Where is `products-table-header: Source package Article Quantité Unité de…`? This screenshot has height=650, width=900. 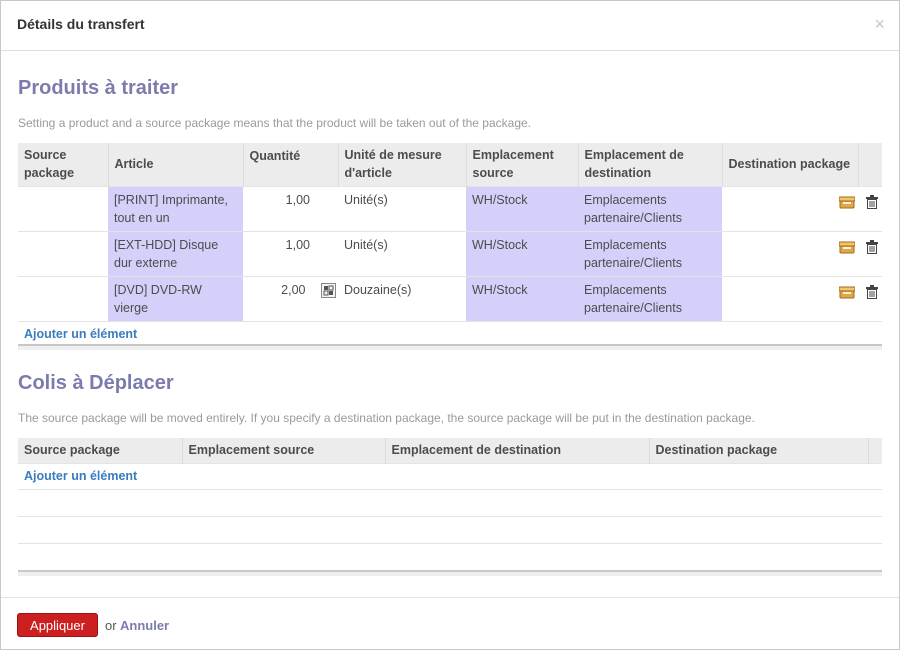
products-table-header: Source package Article Quantité Unité de… is located at coordinates (450, 164).